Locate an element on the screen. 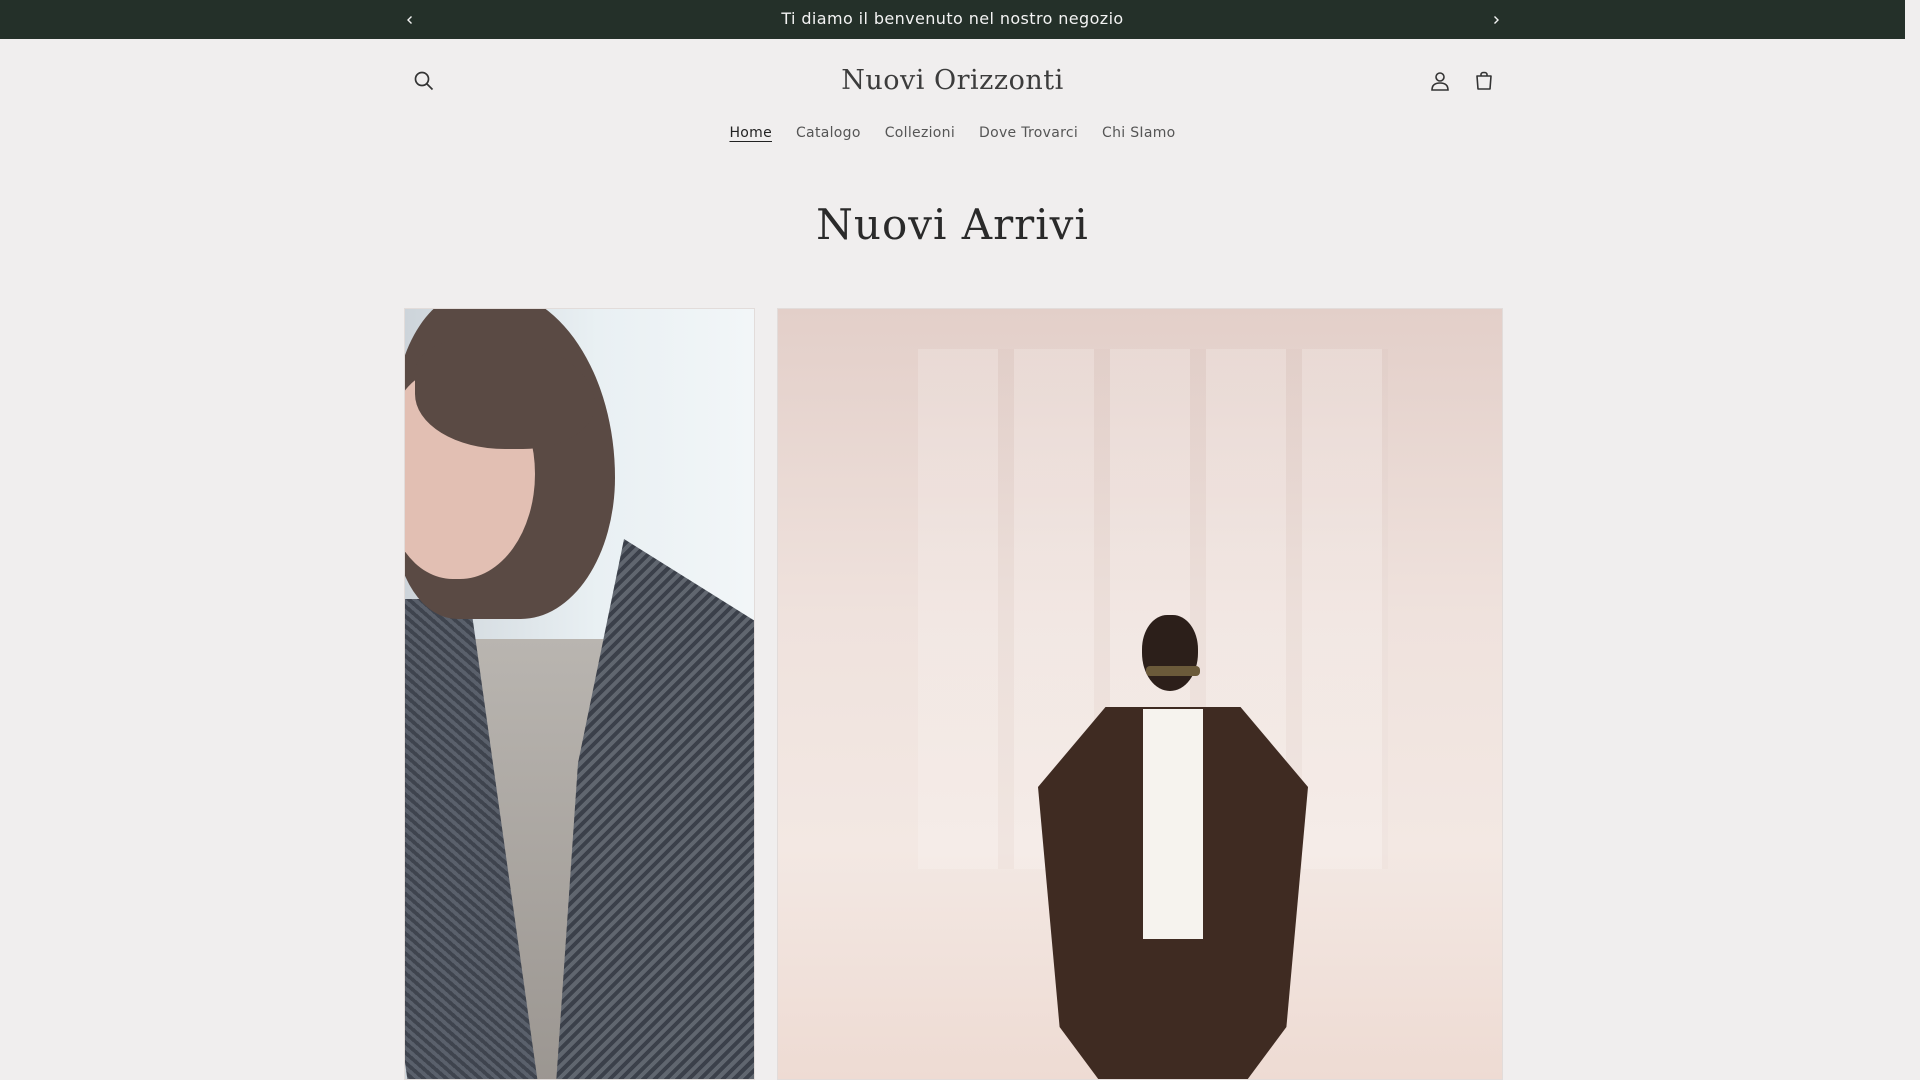 The image size is (1920, 1080). nav-item-dove-trovarci: Dove Trovarci is located at coordinates (1028, 133).